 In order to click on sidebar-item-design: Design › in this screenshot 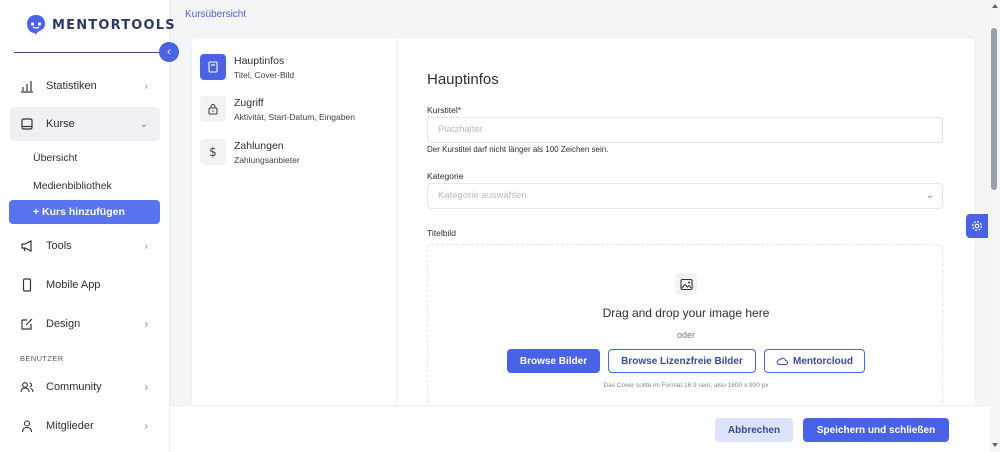, I will do `click(85, 324)`.